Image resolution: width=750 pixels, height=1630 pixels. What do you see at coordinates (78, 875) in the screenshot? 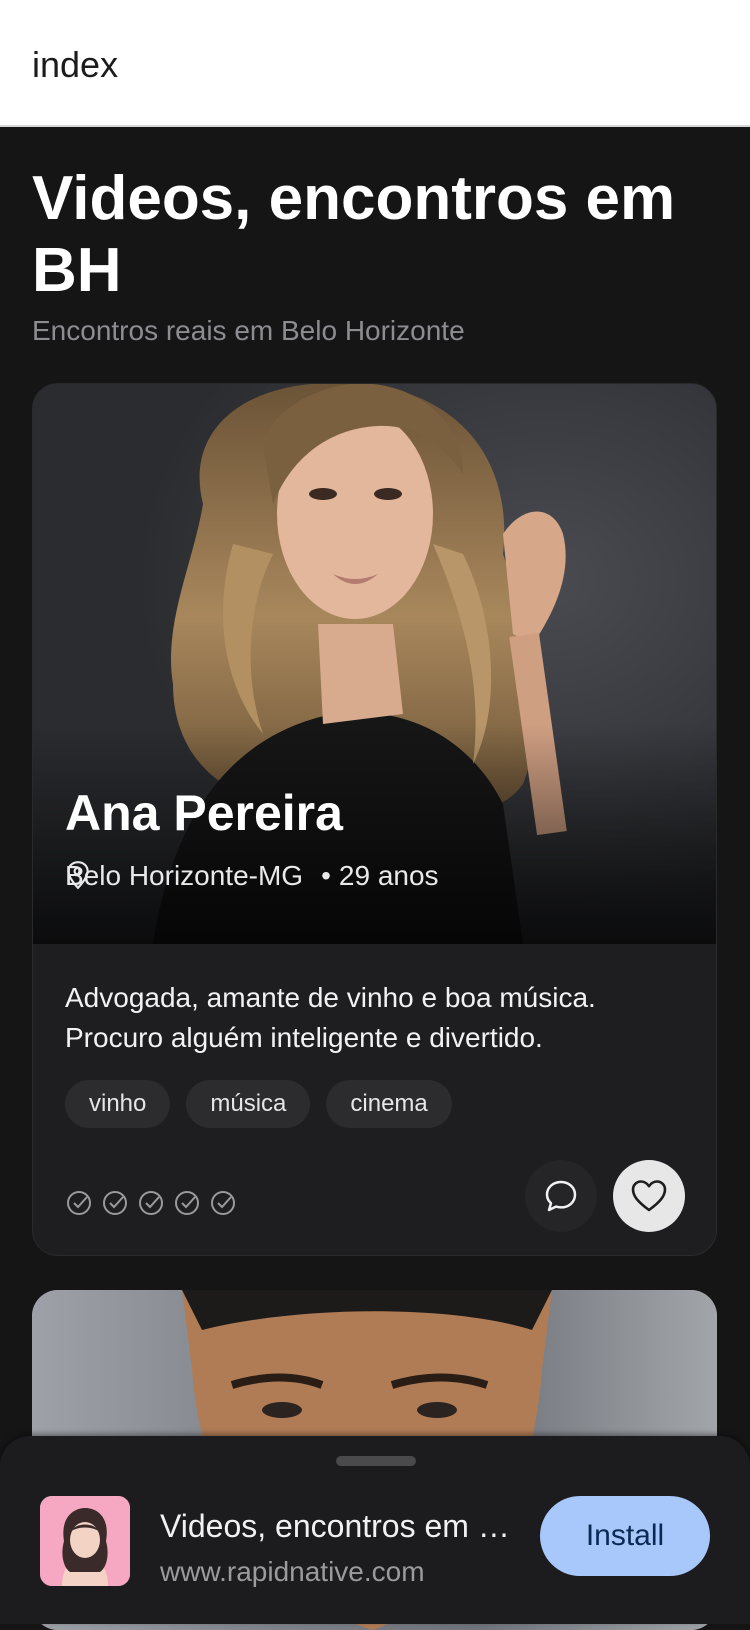
I see `location-pin-icon` at bounding box center [78, 875].